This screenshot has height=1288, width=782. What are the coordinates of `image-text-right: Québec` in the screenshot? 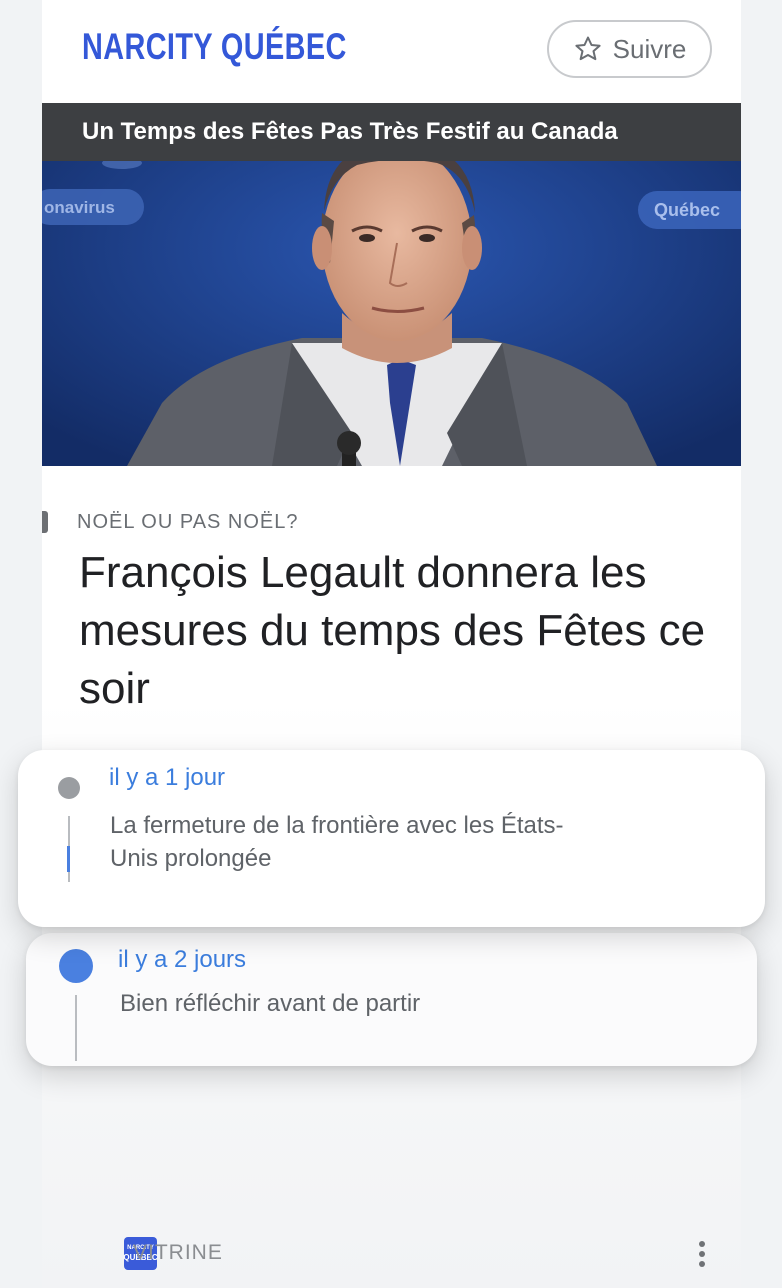 It's located at (687, 210).